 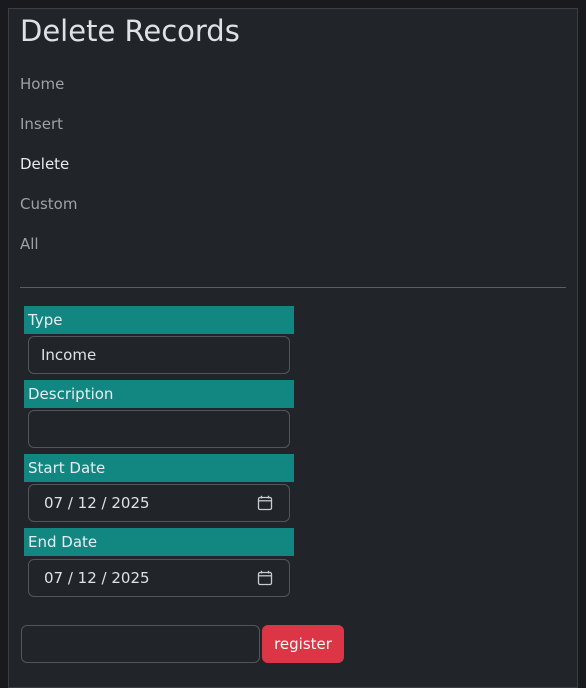 I want to click on nav-item-custom: Custom, so click(x=48, y=209).